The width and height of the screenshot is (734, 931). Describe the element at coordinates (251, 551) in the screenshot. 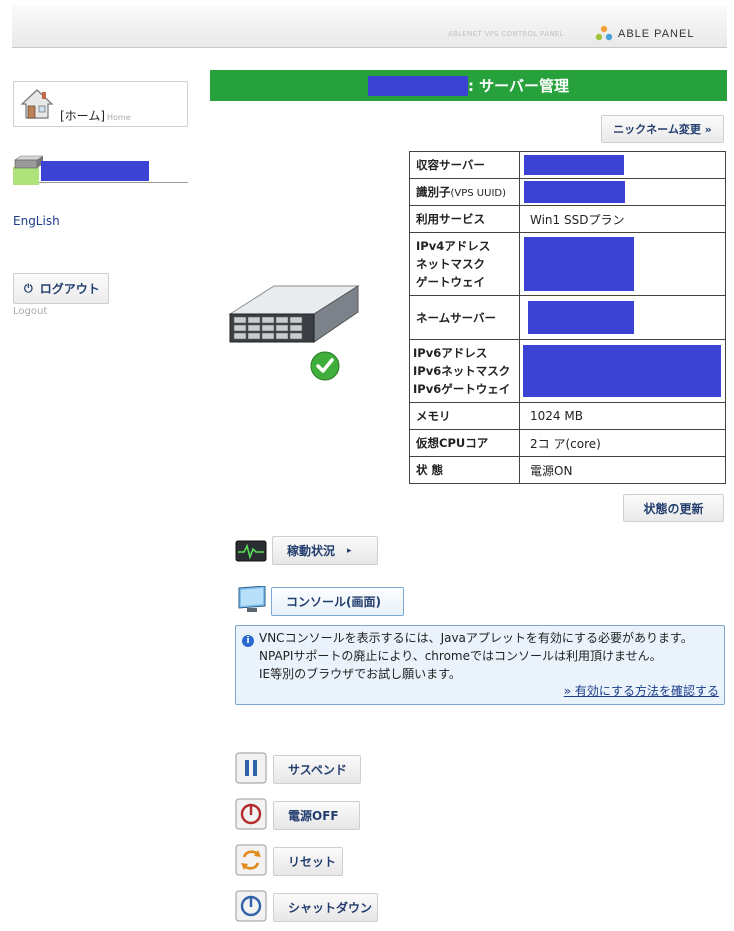

I see `monitor-pulse-icon` at that location.